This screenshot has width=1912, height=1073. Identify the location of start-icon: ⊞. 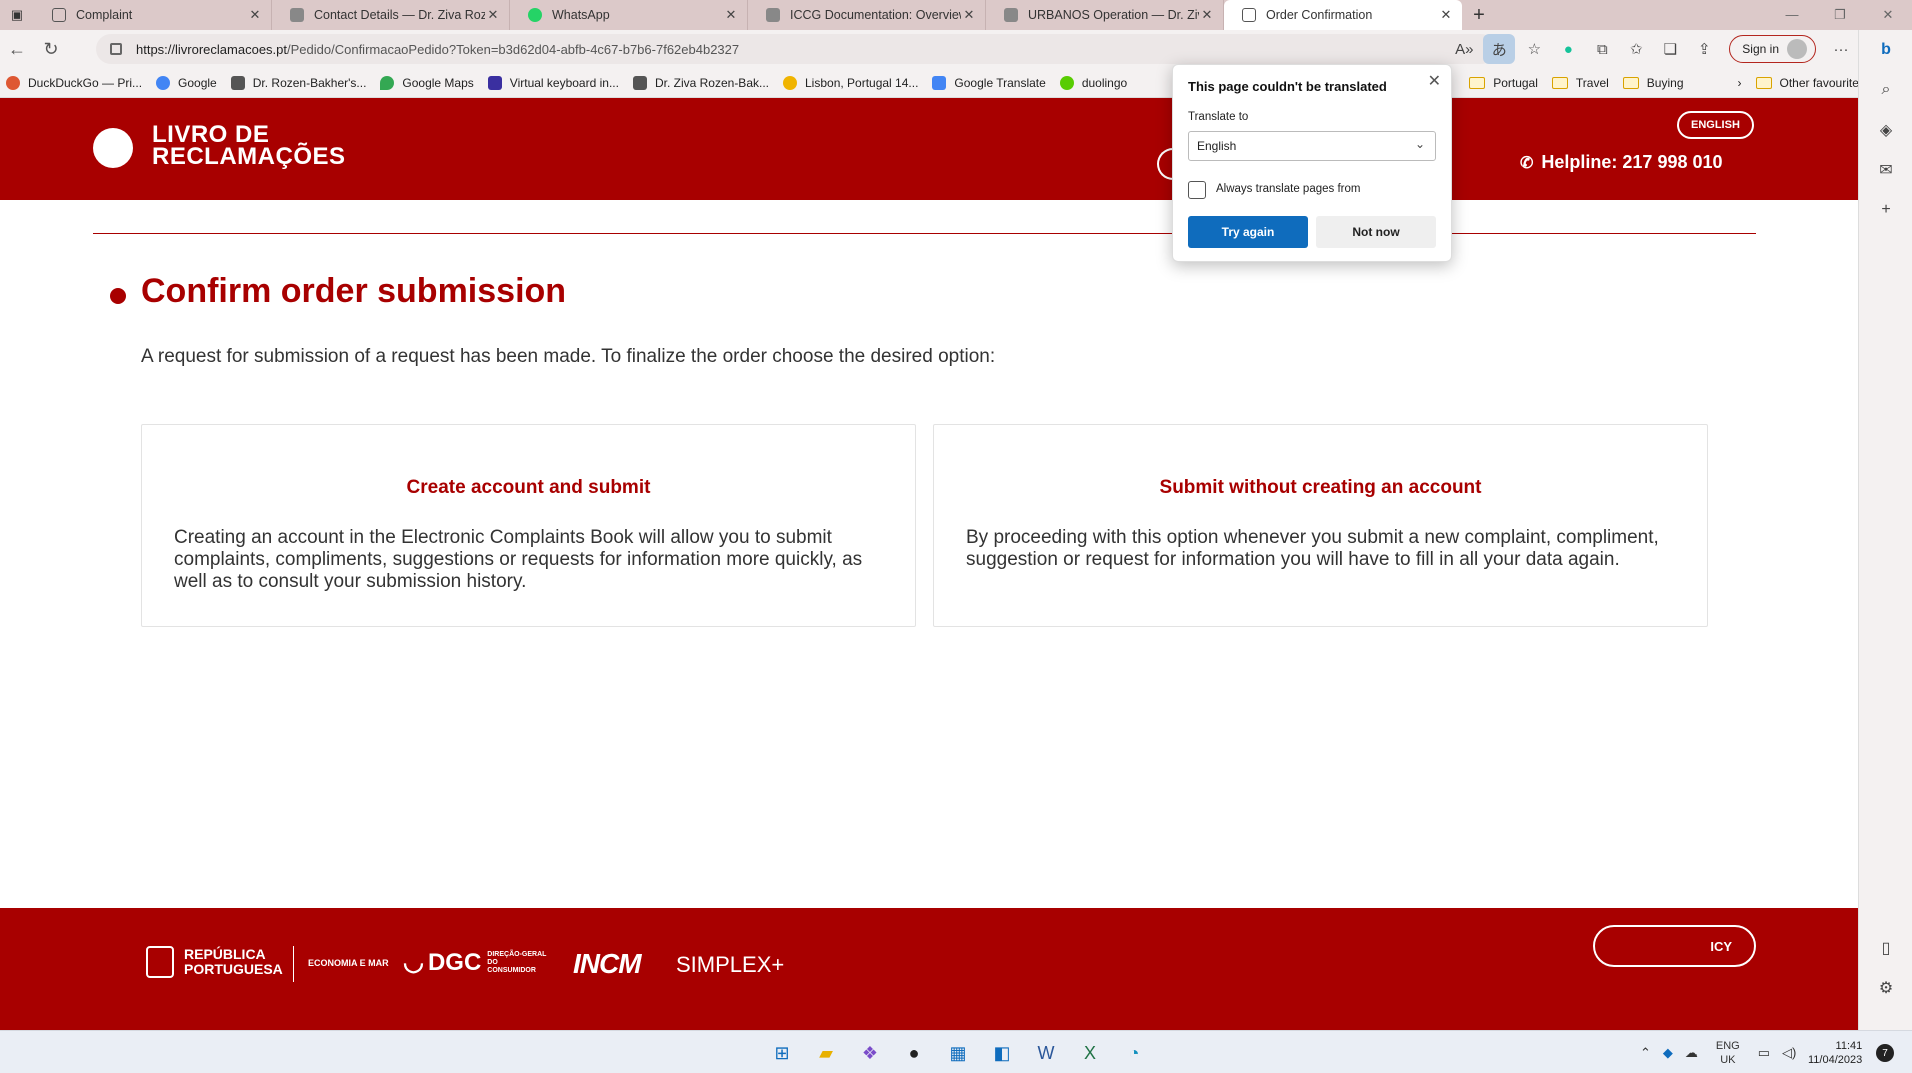
(782, 1053).